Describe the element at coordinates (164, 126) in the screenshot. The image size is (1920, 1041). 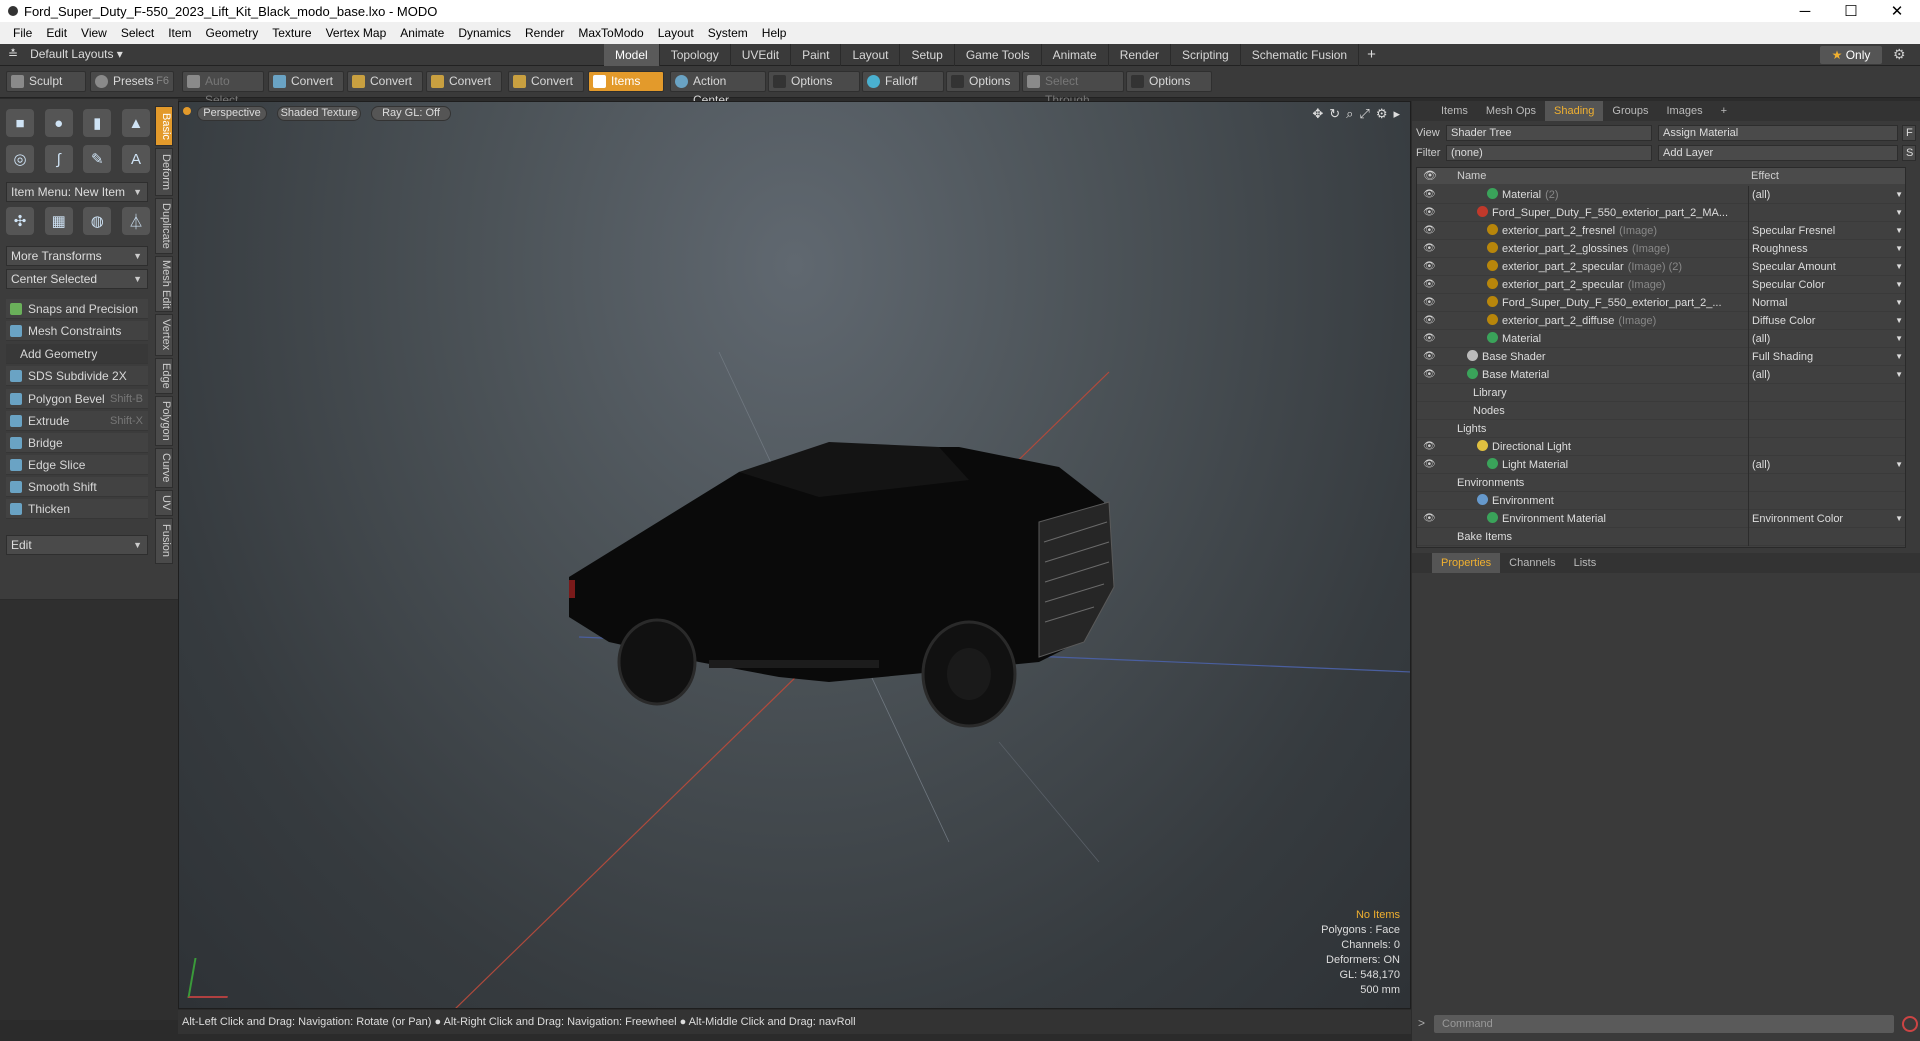
I see `side-tab-basic: Basic` at that location.